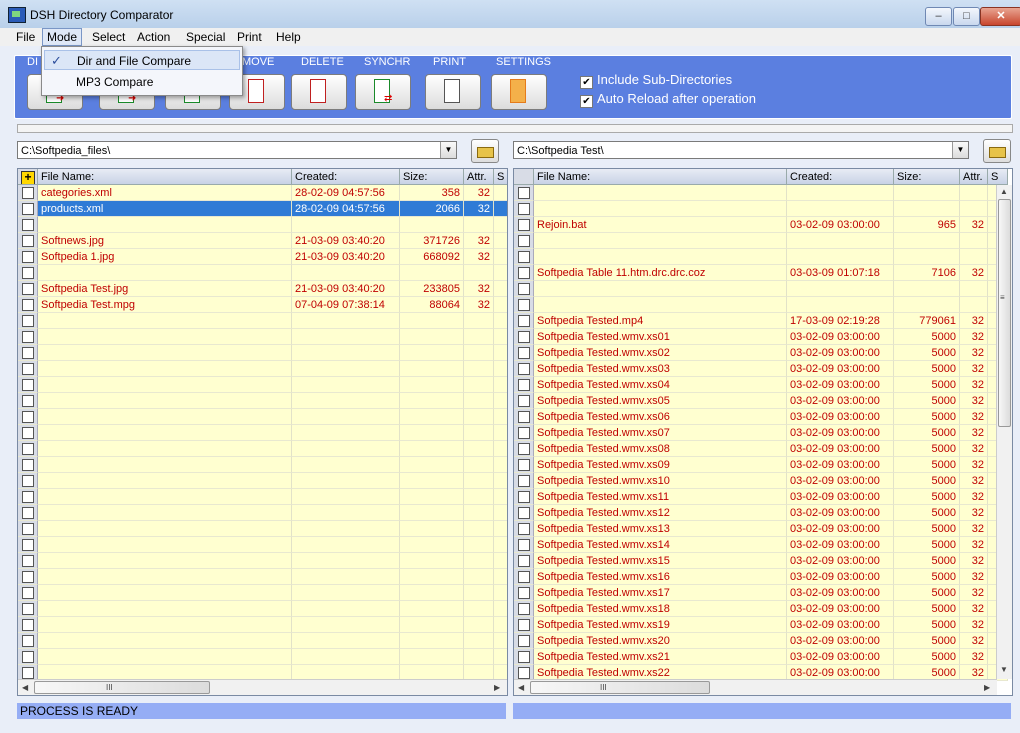 This screenshot has width=1020, height=733. I want to click on minimize-button: ‒, so click(938, 16).